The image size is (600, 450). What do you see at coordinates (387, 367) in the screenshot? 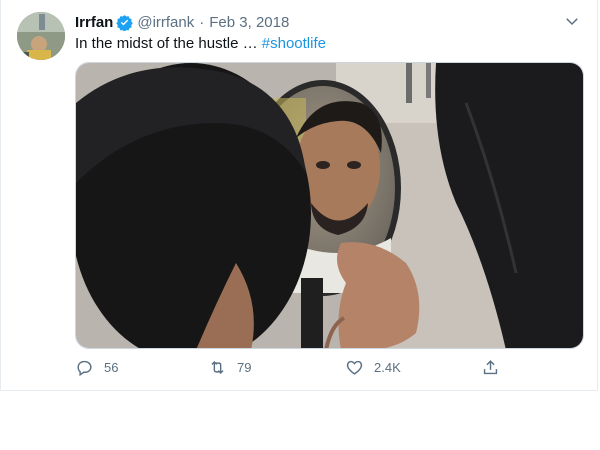
I see `like-count: 2.4K` at bounding box center [387, 367].